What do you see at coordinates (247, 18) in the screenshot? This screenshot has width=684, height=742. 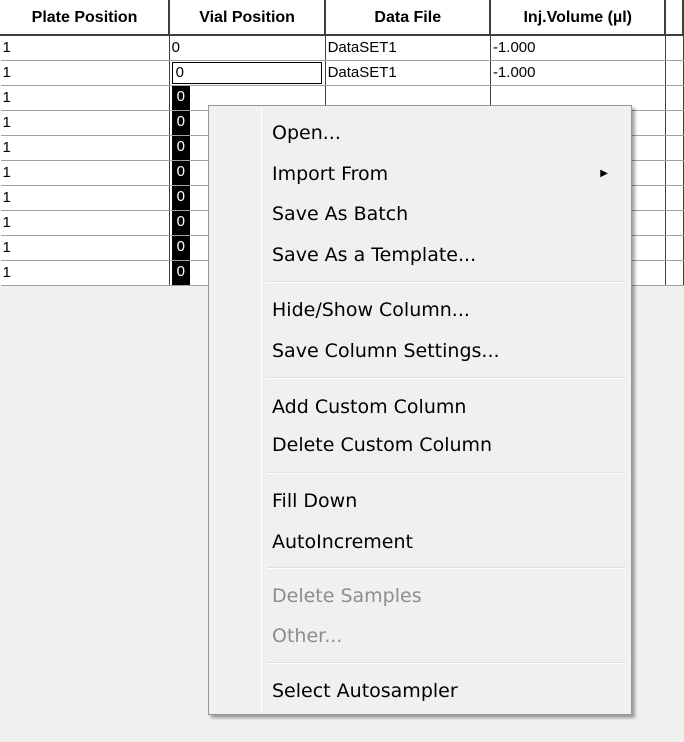 I see `column-header-vial-position: Vial Position` at bounding box center [247, 18].